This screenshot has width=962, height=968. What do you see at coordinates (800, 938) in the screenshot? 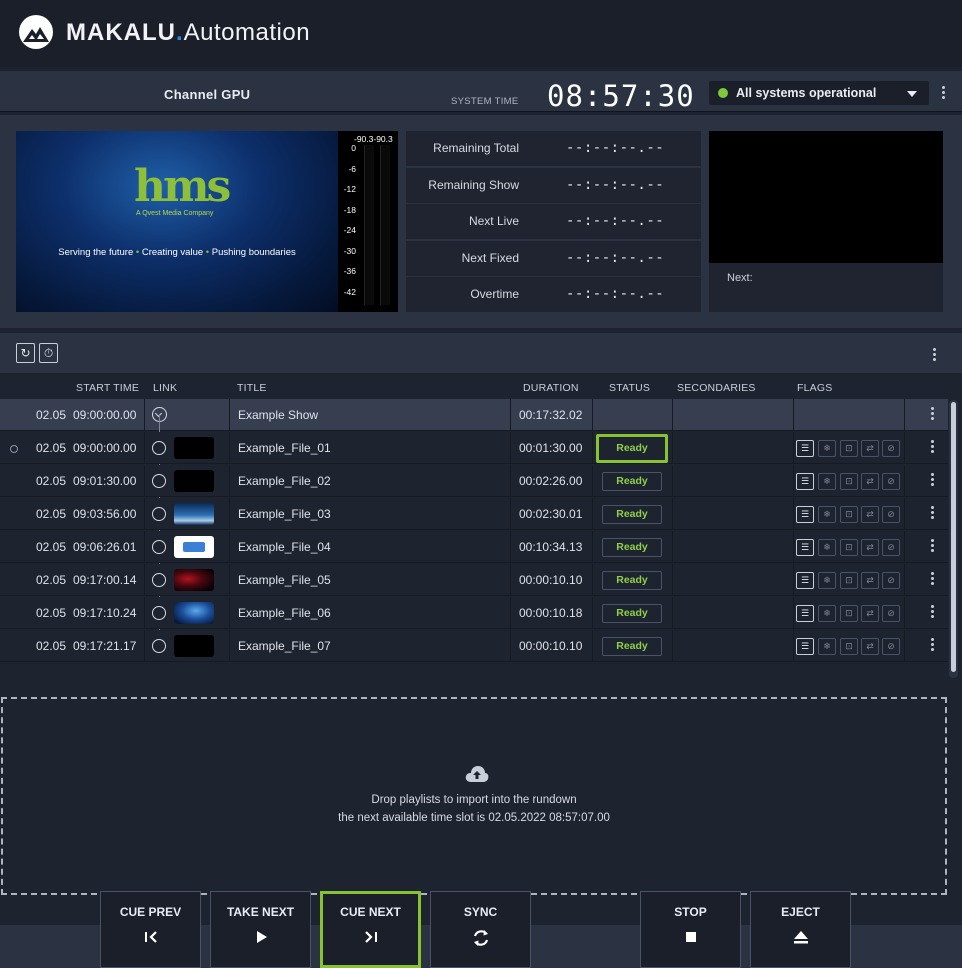
I see `eject-icon` at bounding box center [800, 938].